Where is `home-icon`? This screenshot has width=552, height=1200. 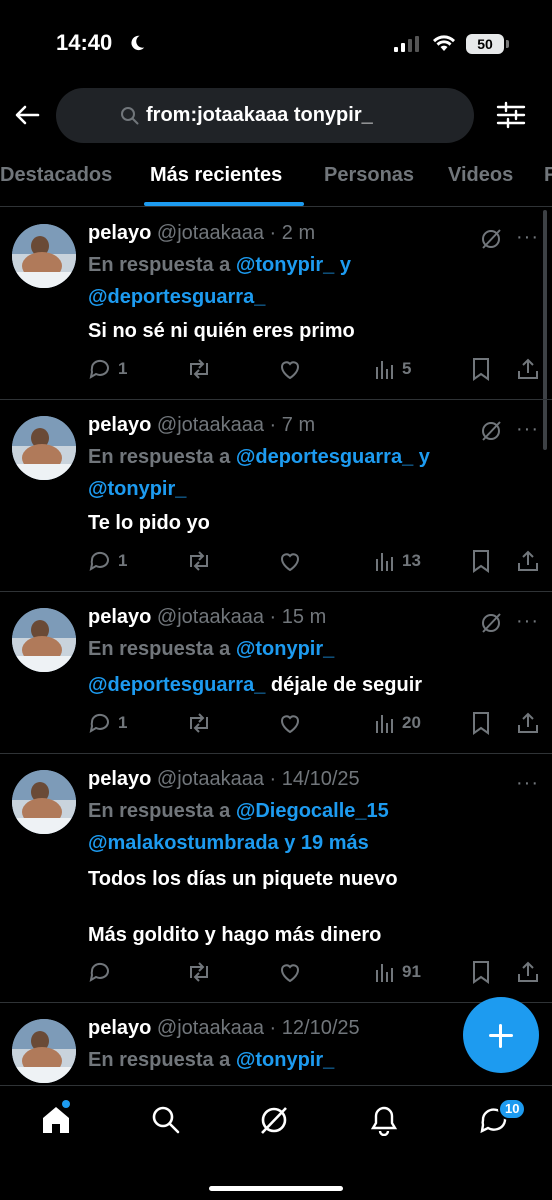 home-icon is located at coordinates (56, 1120).